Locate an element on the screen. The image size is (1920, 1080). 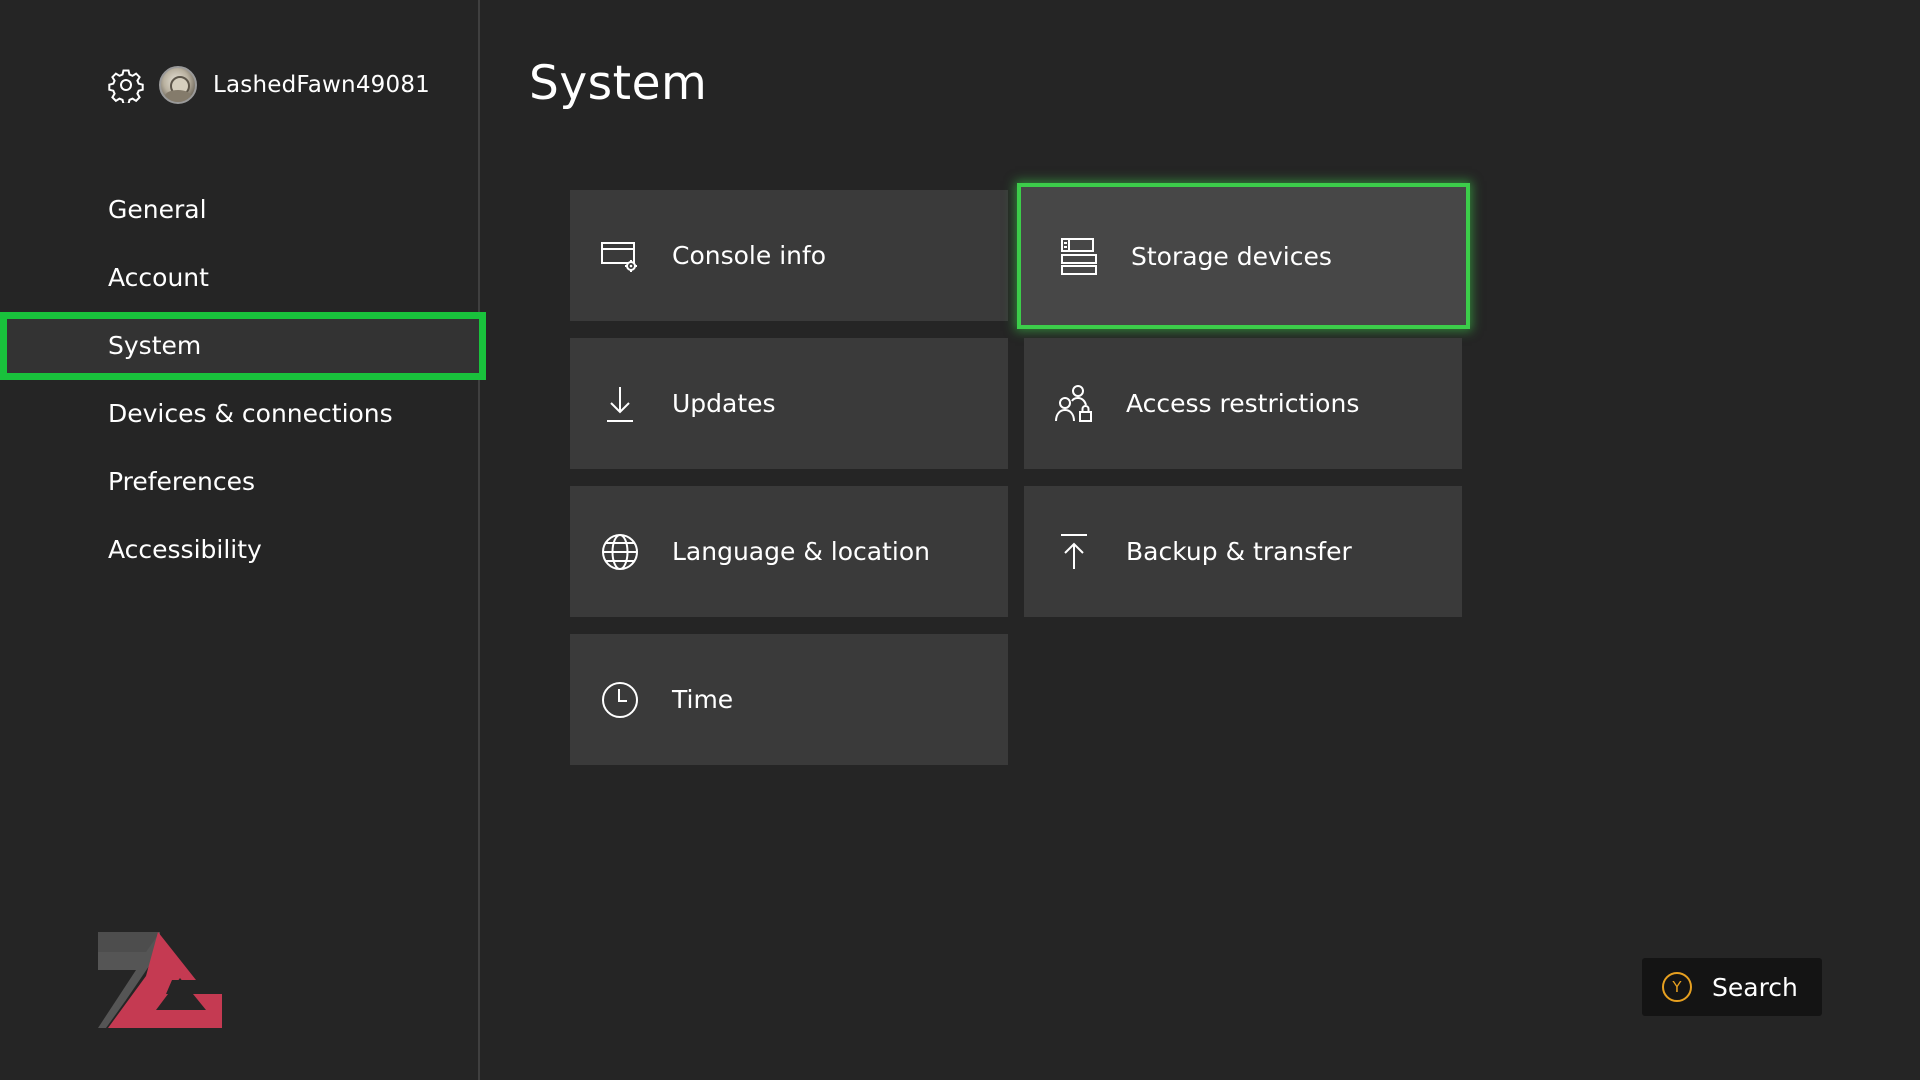
storage-icon is located at coordinates (1079, 256).